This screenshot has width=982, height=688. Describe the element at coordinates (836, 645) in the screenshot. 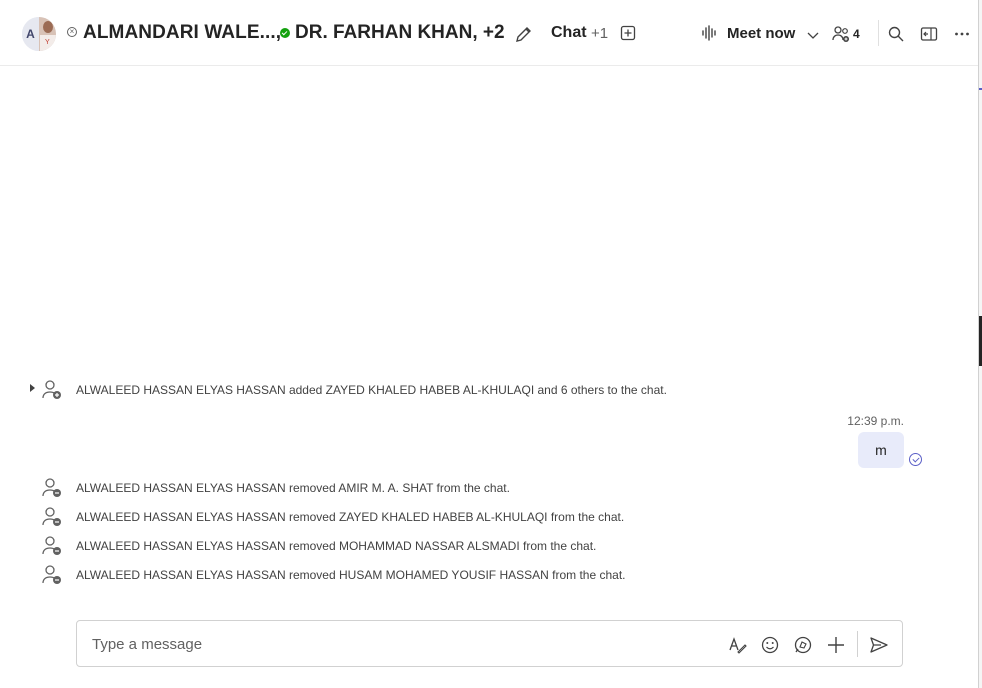

I see `attach-plus-icon` at that location.